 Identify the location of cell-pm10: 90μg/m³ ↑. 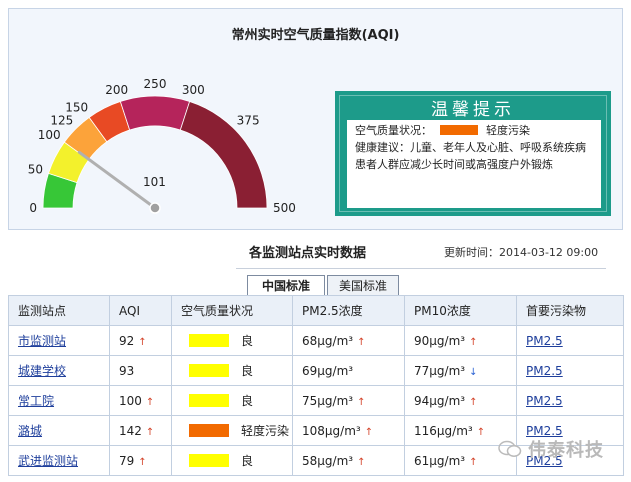
(460, 340).